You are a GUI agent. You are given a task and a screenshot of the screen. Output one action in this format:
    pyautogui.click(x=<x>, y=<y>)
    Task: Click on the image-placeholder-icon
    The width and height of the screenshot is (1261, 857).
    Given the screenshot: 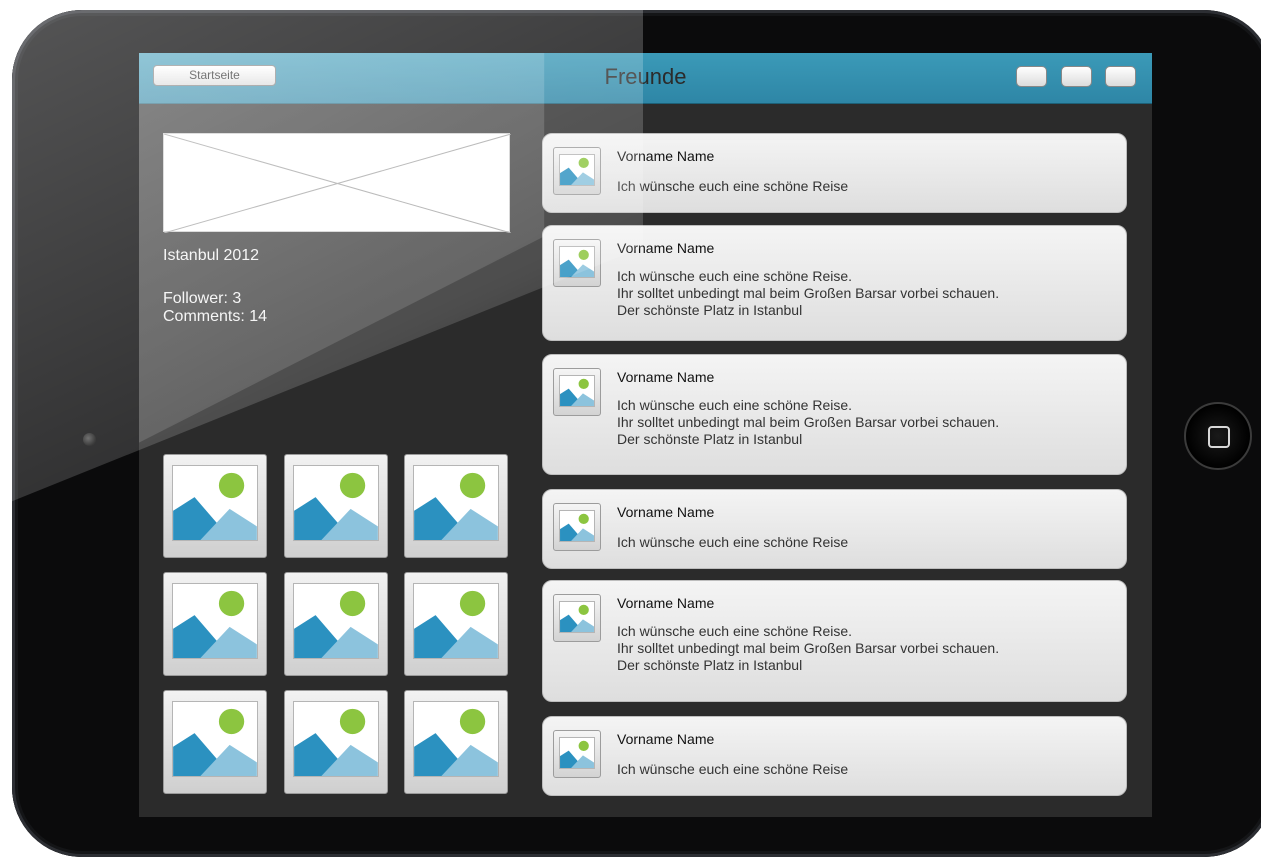 What is the action you would take?
    pyautogui.click(x=337, y=183)
    